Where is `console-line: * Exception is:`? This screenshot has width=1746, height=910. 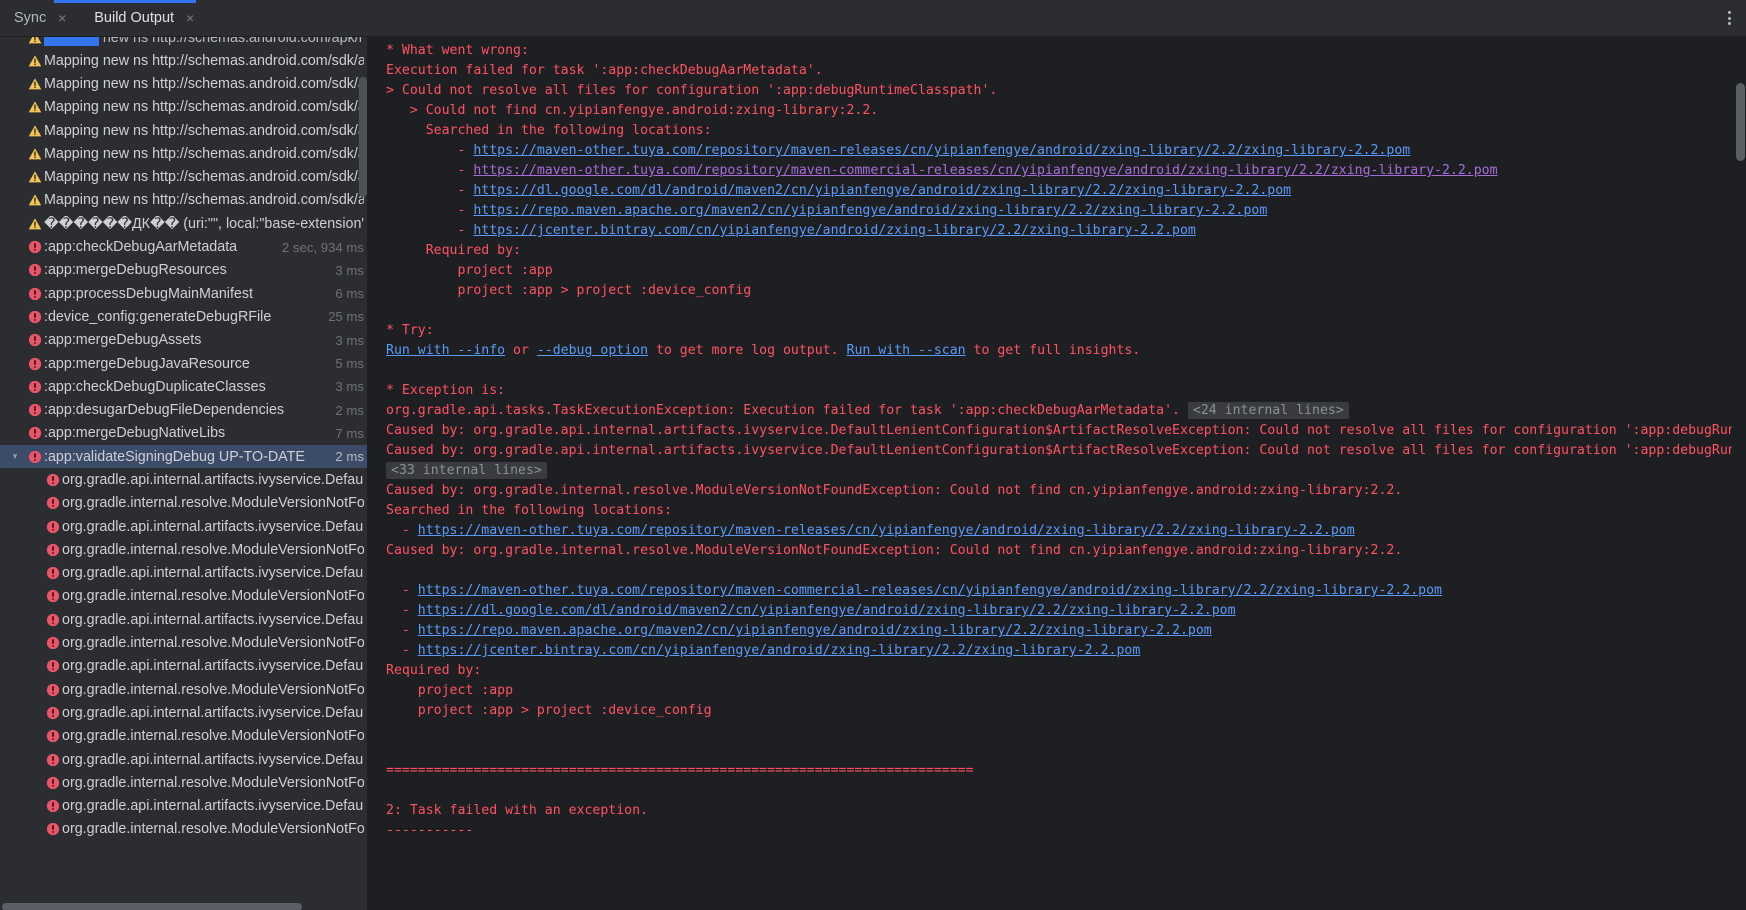
console-line: * Exception is: is located at coordinates (1050, 391).